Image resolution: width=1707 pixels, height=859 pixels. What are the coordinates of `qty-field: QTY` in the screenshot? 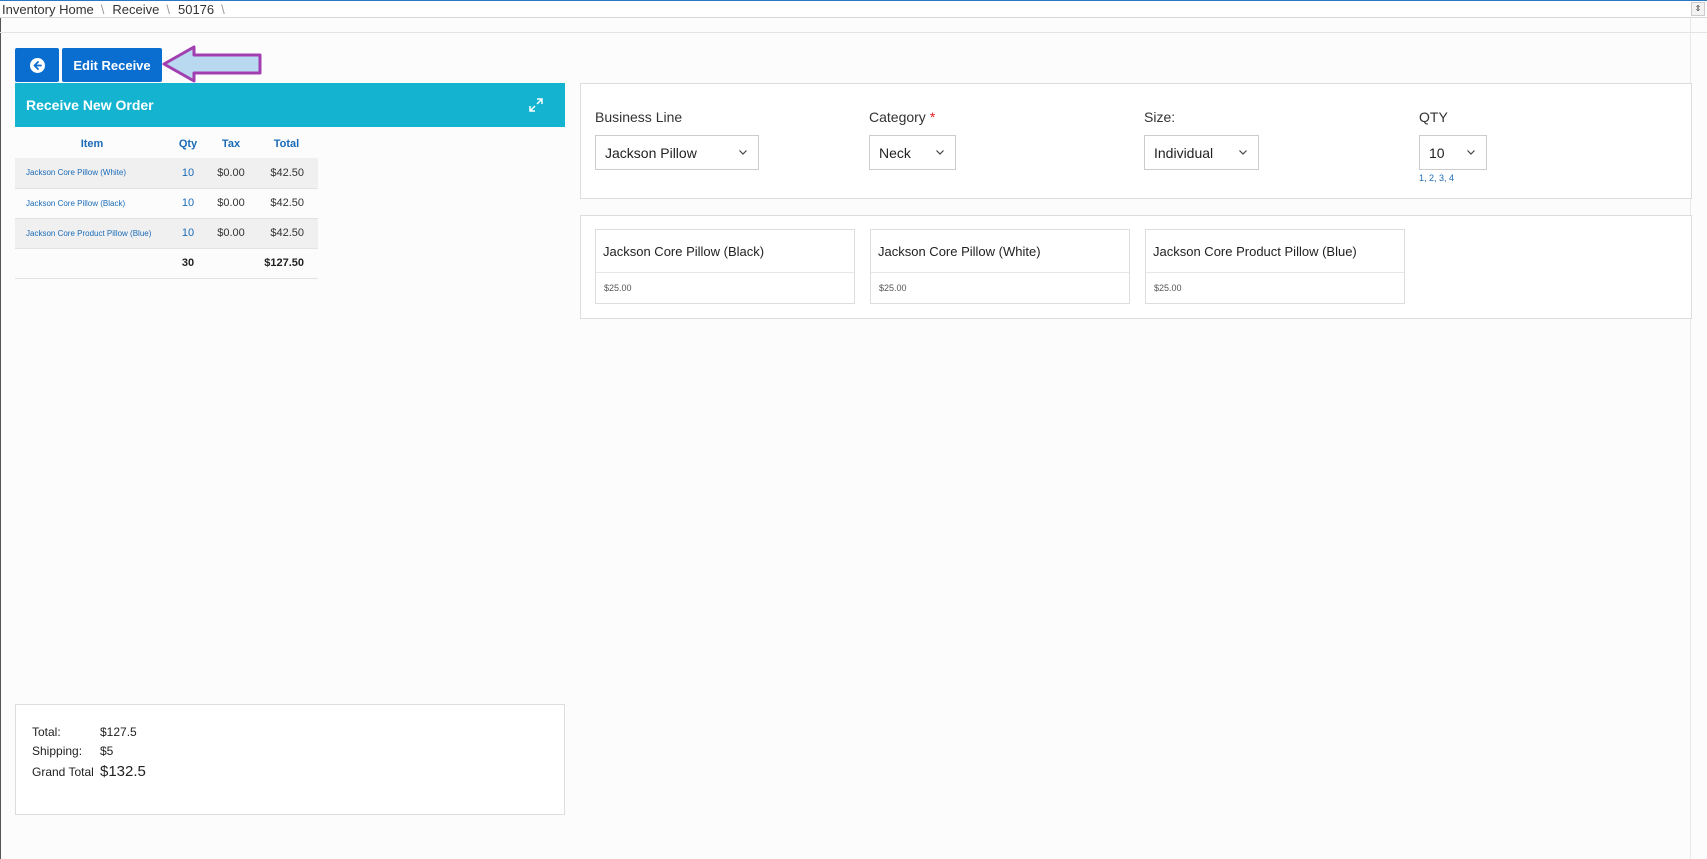 It's located at (1433, 119).